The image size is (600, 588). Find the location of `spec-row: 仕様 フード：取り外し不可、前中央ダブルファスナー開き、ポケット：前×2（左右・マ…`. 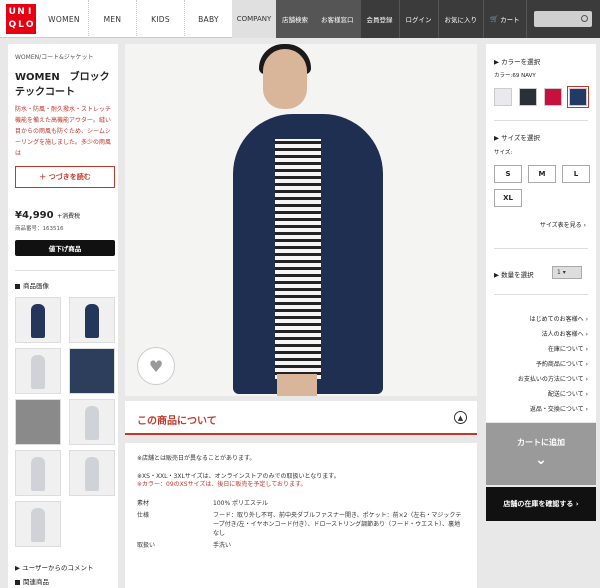

spec-row: 仕様 フード：取り外し不可、前中央ダブルファスナー開き、ポケット：前×2（左右・マ… is located at coordinates (301, 524).